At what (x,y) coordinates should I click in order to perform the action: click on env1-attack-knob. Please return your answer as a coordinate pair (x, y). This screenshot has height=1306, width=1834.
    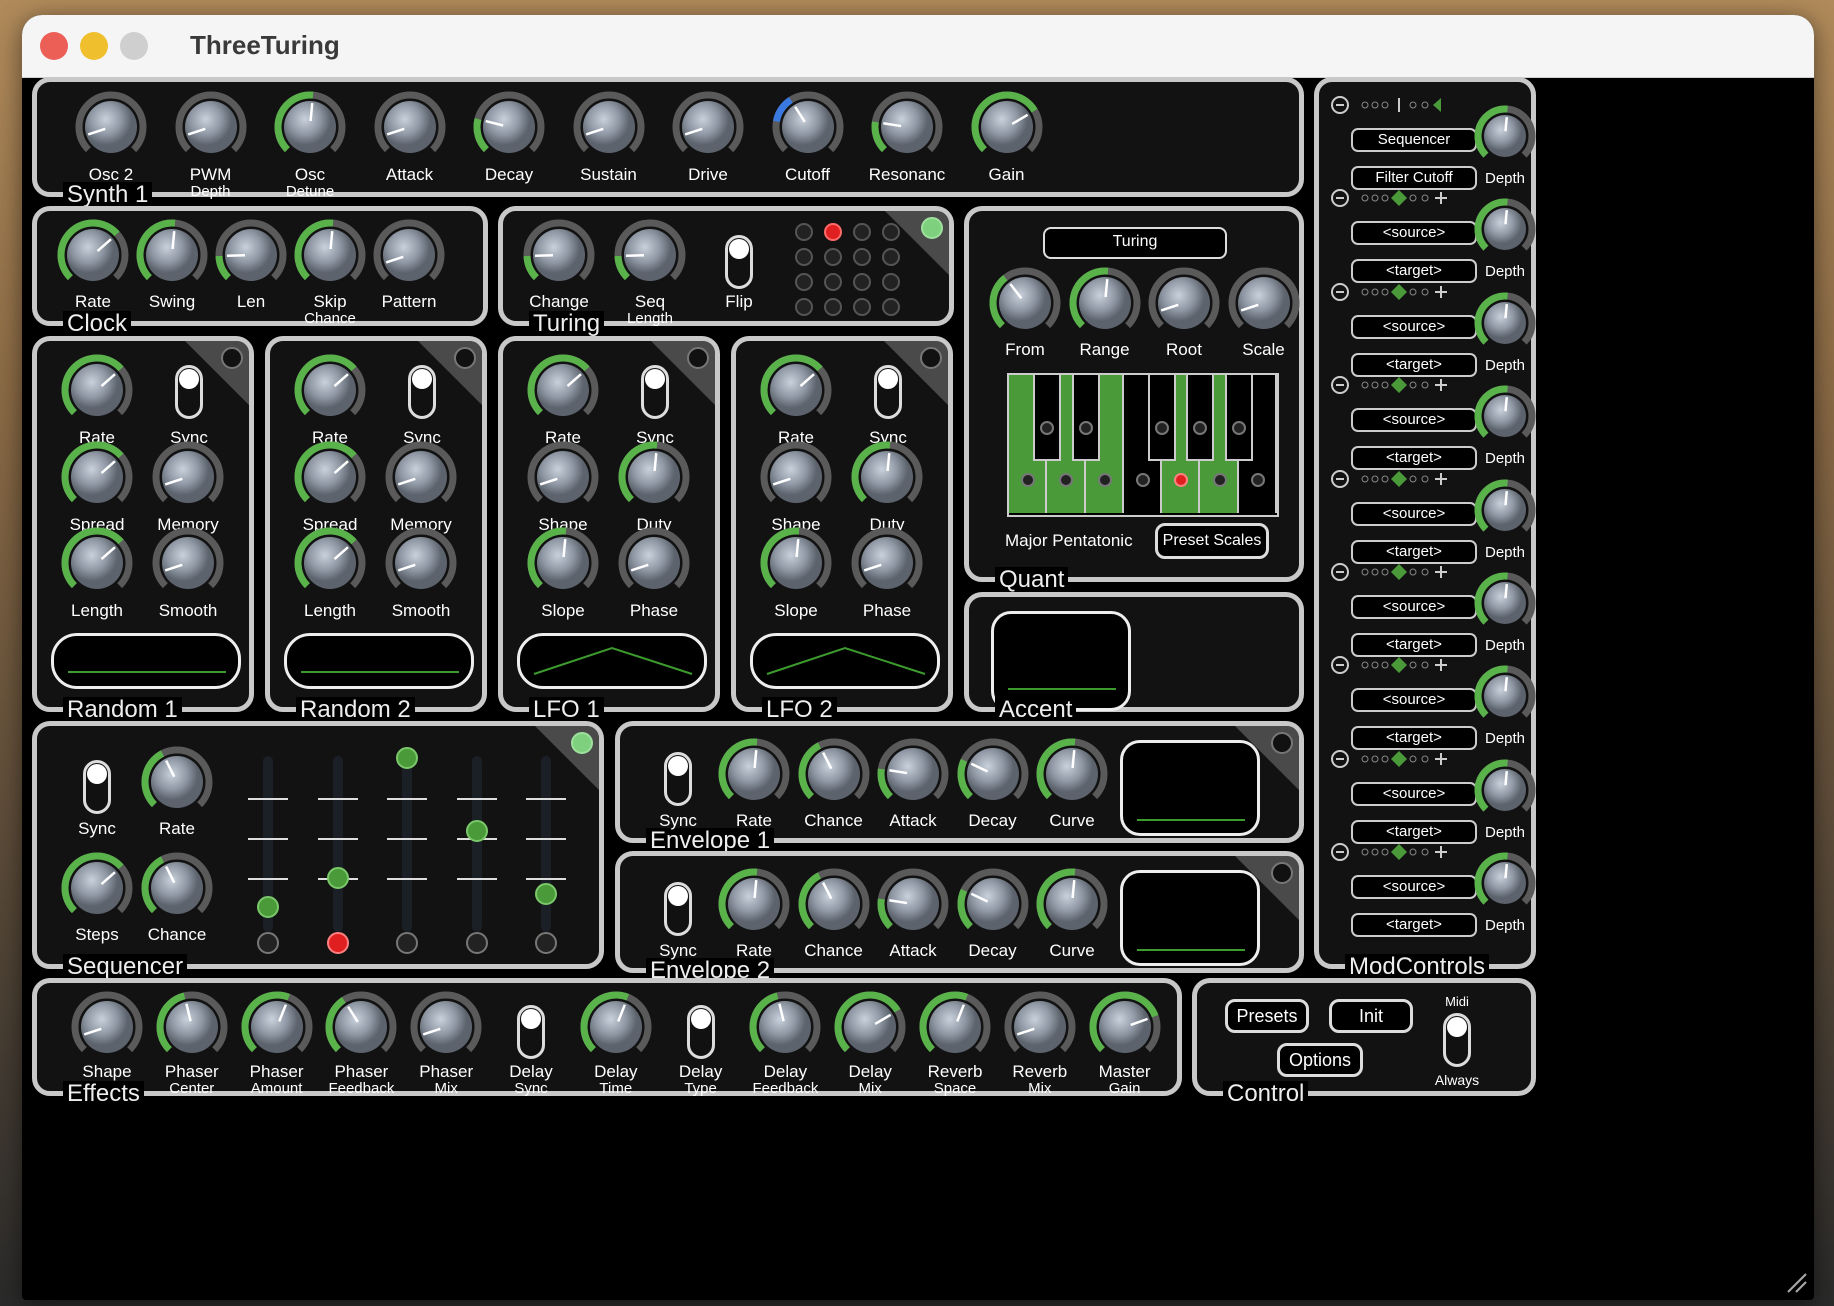
    Looking at the image, I should click on (913, 774).